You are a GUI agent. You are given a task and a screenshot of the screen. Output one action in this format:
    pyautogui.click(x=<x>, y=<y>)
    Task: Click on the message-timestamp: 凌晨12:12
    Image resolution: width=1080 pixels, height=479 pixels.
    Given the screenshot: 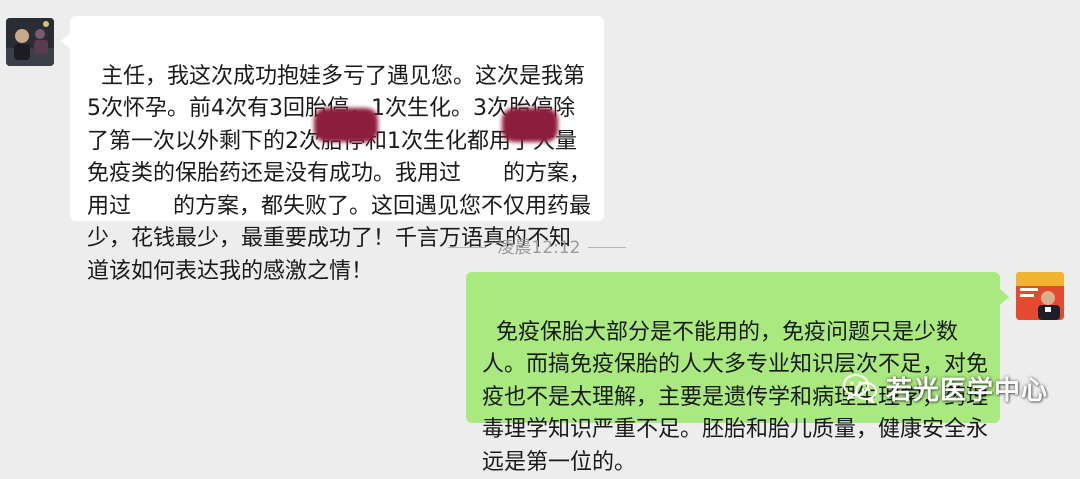 What is the action you would take?
    pyautogui.click(x=540, y=248)
    